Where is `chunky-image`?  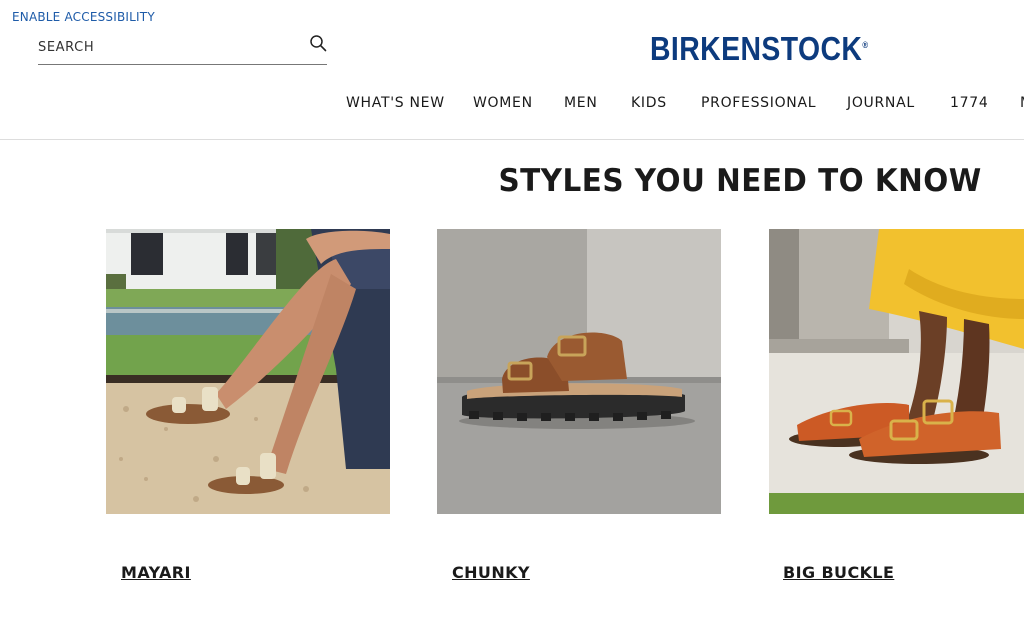
chunky-image is located at coordinates (579, 371).